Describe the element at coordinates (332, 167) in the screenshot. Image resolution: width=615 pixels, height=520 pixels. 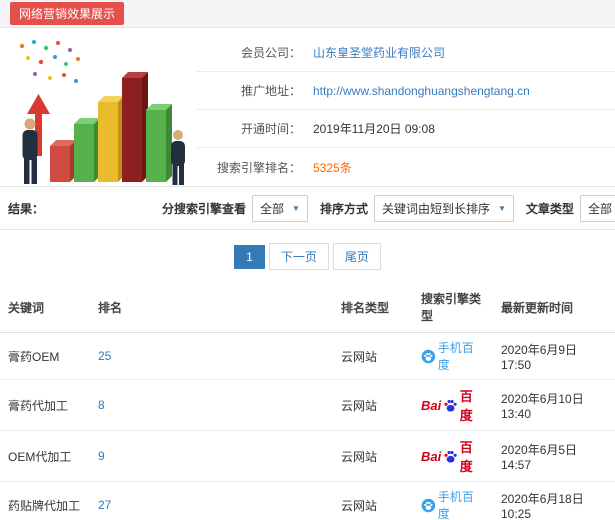
I see `engine-rank-count: 5325条` at that location.